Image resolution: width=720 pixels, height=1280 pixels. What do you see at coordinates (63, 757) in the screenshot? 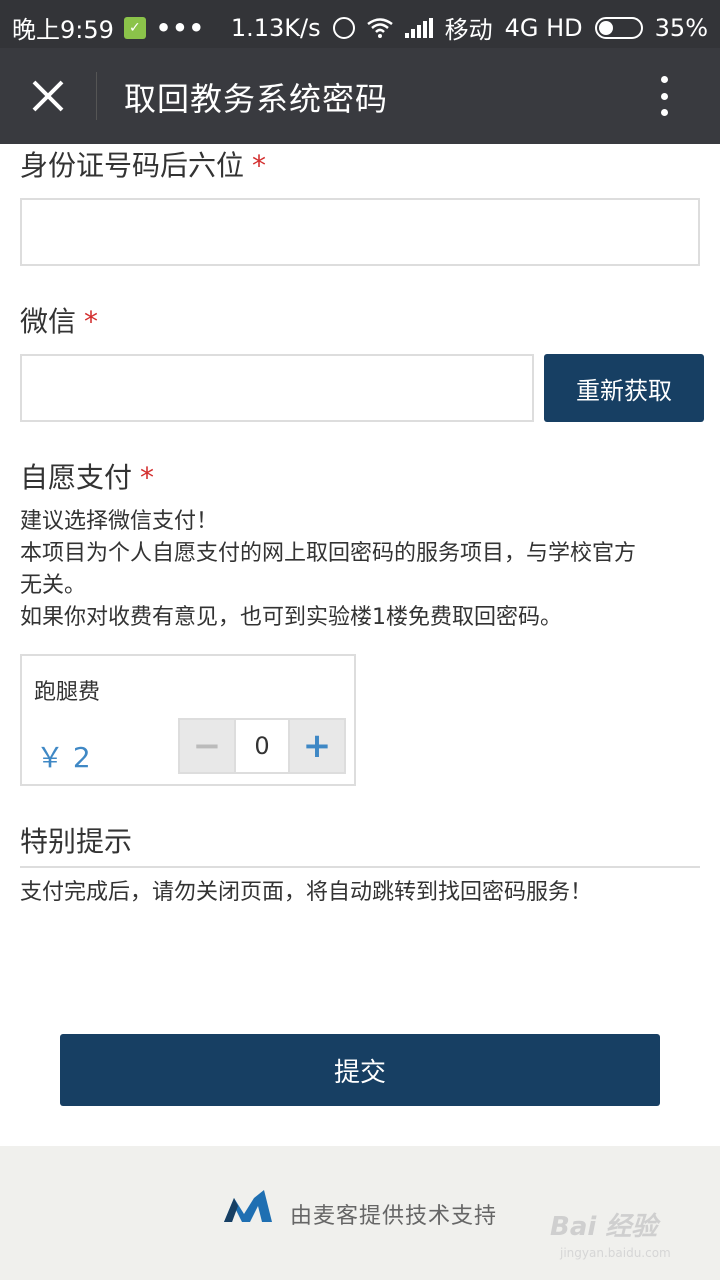
I see `fee-item-price: ￥ 2` at bounding box center [63, 757].